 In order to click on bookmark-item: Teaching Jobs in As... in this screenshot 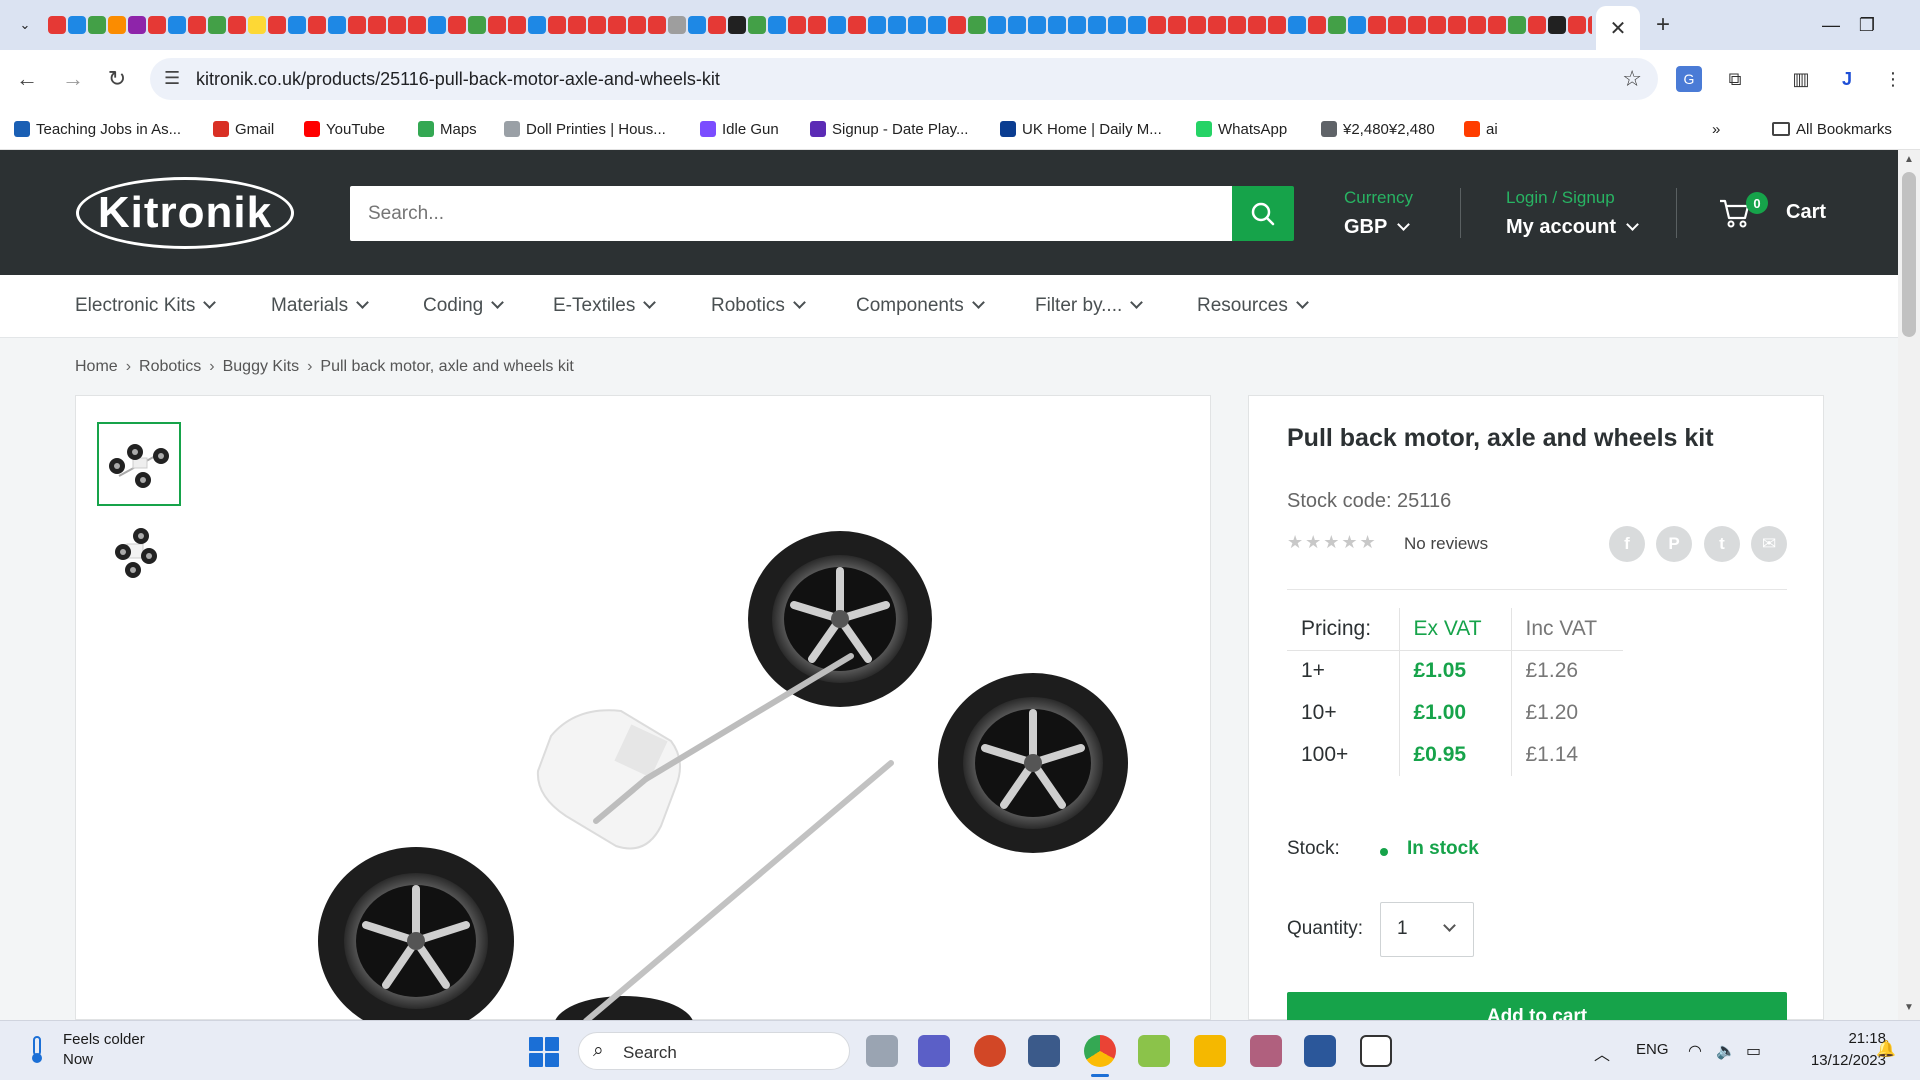, I will do `click(97, 129)`.